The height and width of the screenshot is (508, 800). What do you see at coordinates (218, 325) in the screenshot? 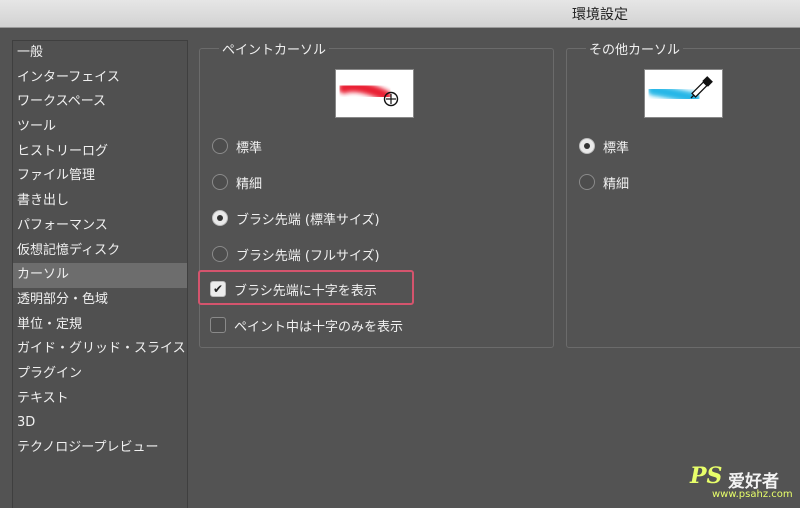
I see `checkbox-unchecked` at bounding box center [218, 325].